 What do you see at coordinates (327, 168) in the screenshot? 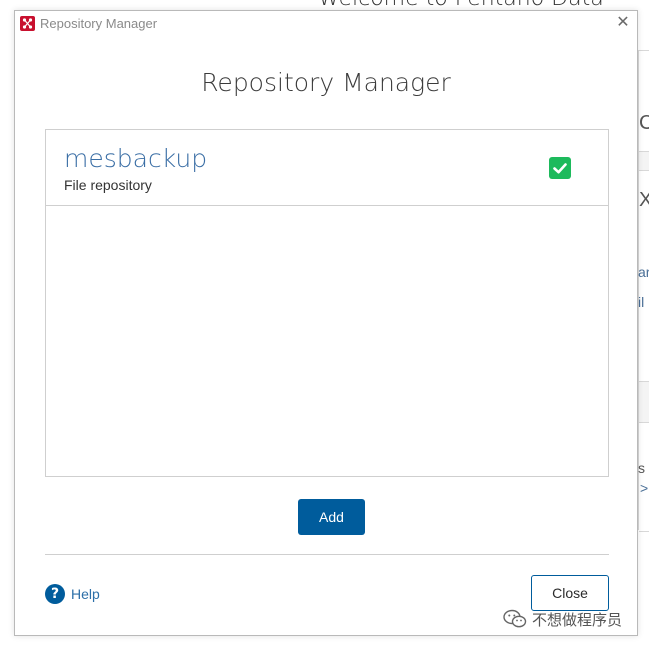
I see `repository-list-item: mesbackup File repository` at bounding box center [327, 168].